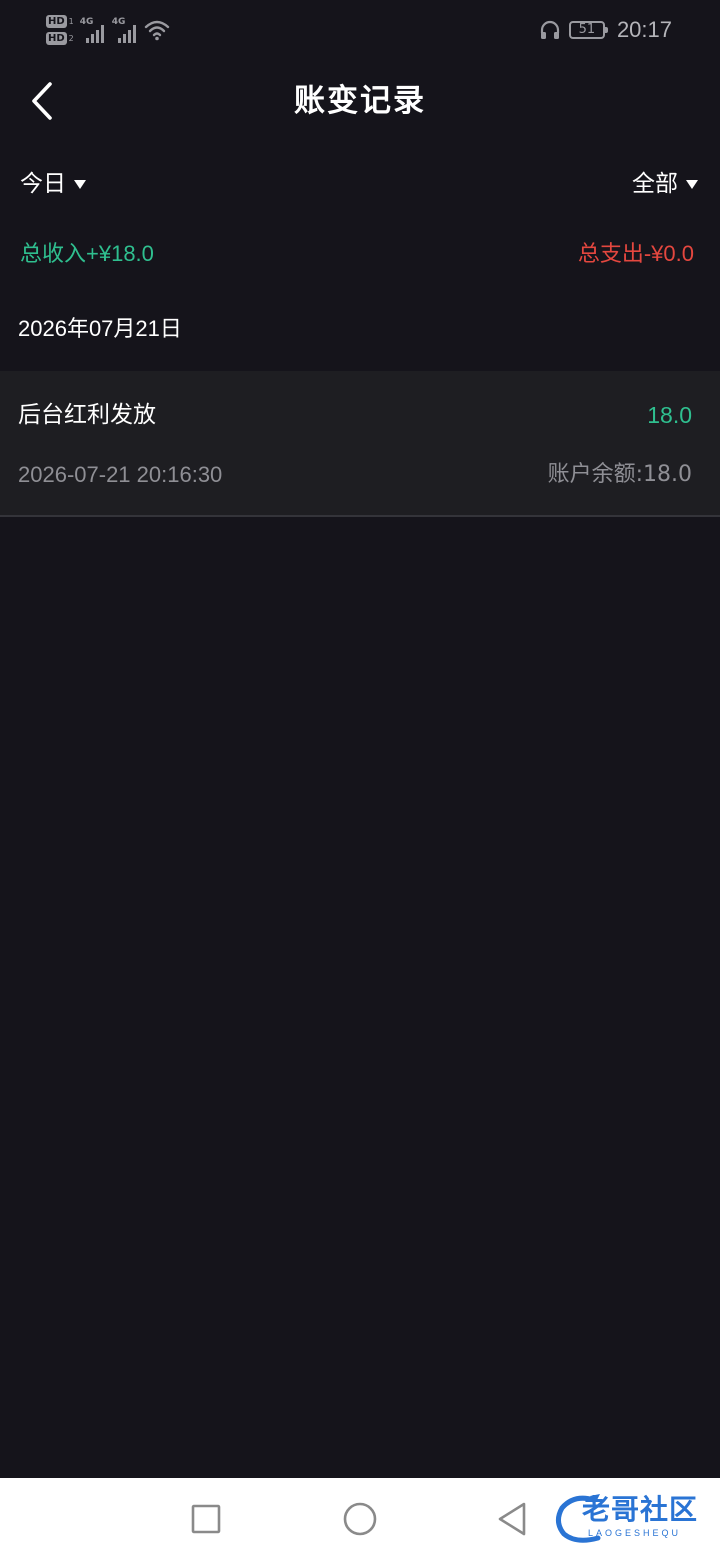 The width and height of the screenshot is (720, 1560). Describe the element at coordinates (156, 30) in the screenshot. I see `wifi-icon` at that location.